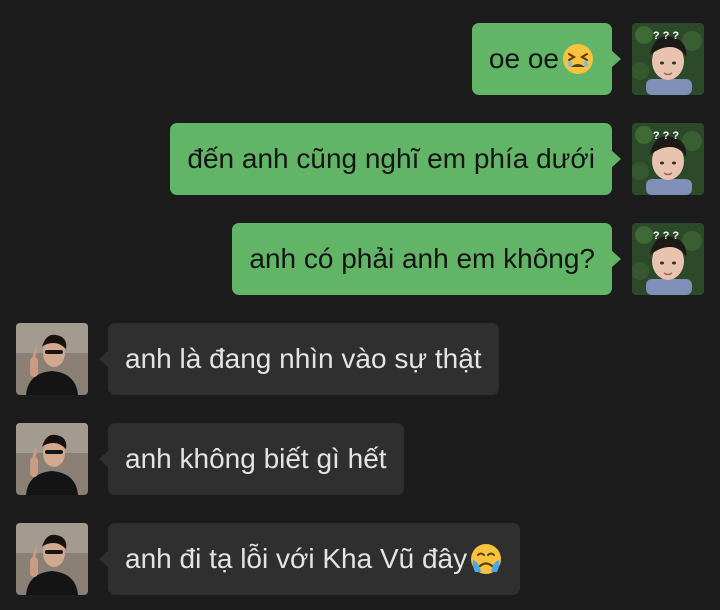 The height and width of the screenshot is (610, 720). Describe the element at coordinates (422, 258) in the screenshot. I see `message-text: anh có phải anh em không?` at that location.